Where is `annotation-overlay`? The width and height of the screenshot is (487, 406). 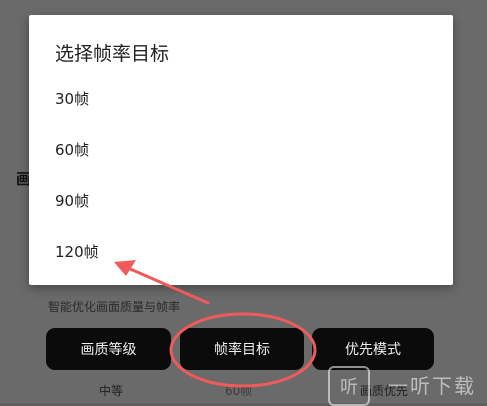
annotation-overlay is located at coordinates (215, 324).